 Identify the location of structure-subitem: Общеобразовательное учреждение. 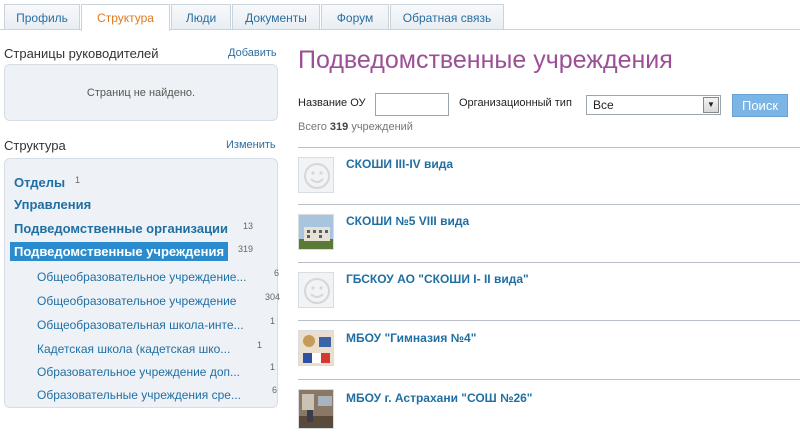
(136, 301).